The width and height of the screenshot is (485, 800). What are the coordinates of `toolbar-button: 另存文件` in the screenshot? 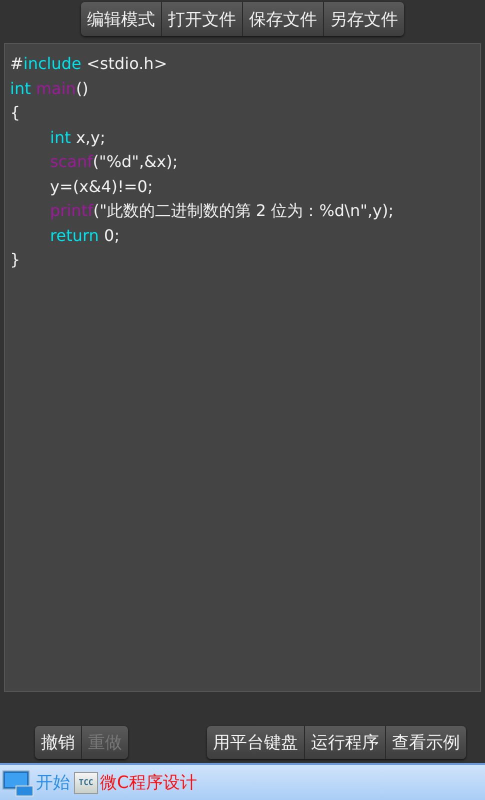 It's located at (364, 19).